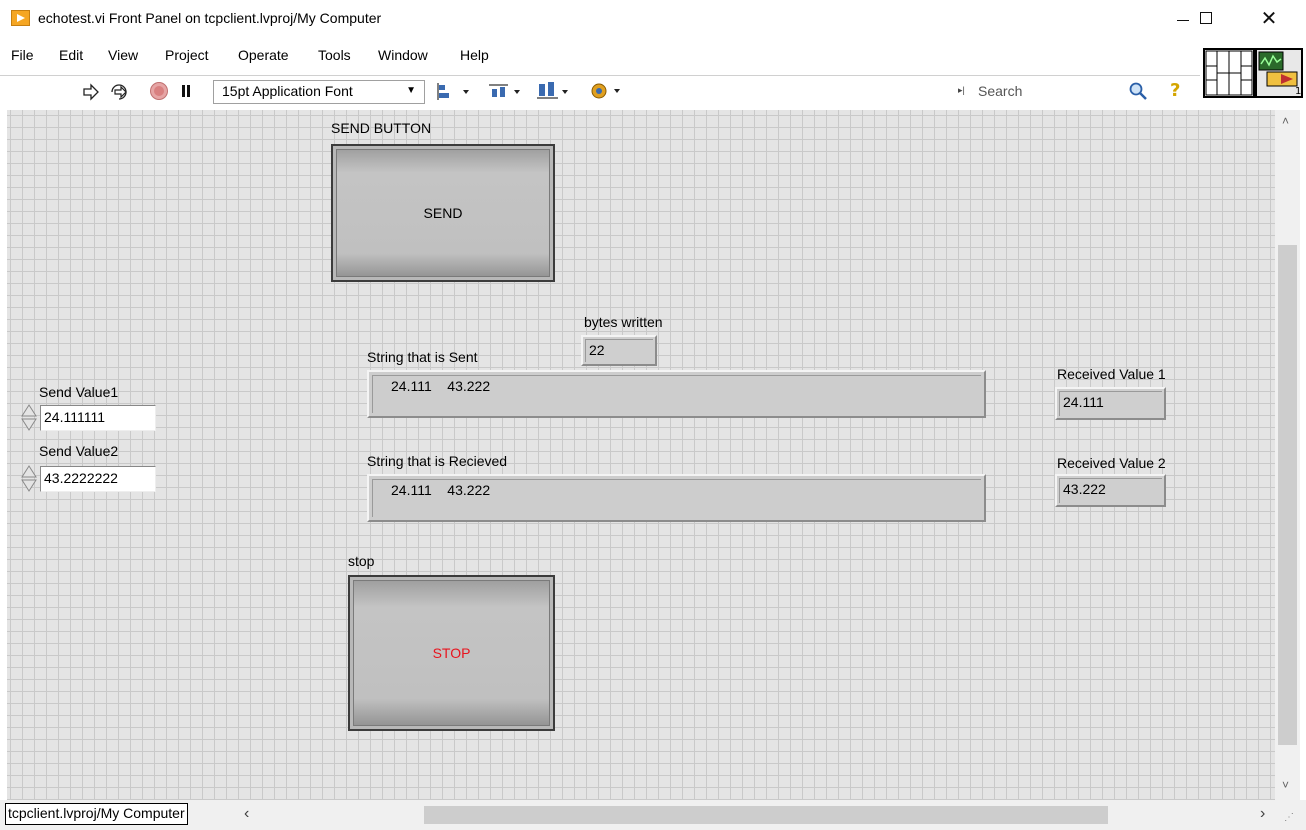 The image size is (1306, 830). What do you see at coordinates (1289, 817) in the screenshot?
I see `resize-grip-icon: ⋰` at bounding box center [1289, 817].